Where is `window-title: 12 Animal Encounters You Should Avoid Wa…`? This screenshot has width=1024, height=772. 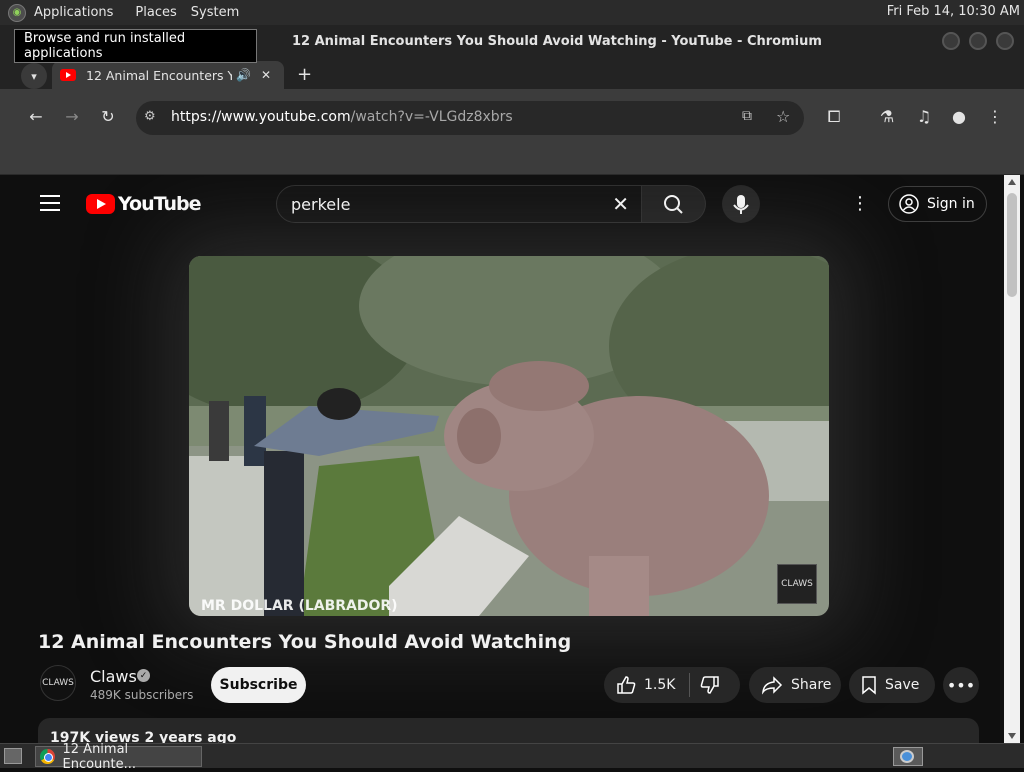
window-title: 12 Animal Encounters You Should Avoid Wa… is located at coordinates (557, 41).